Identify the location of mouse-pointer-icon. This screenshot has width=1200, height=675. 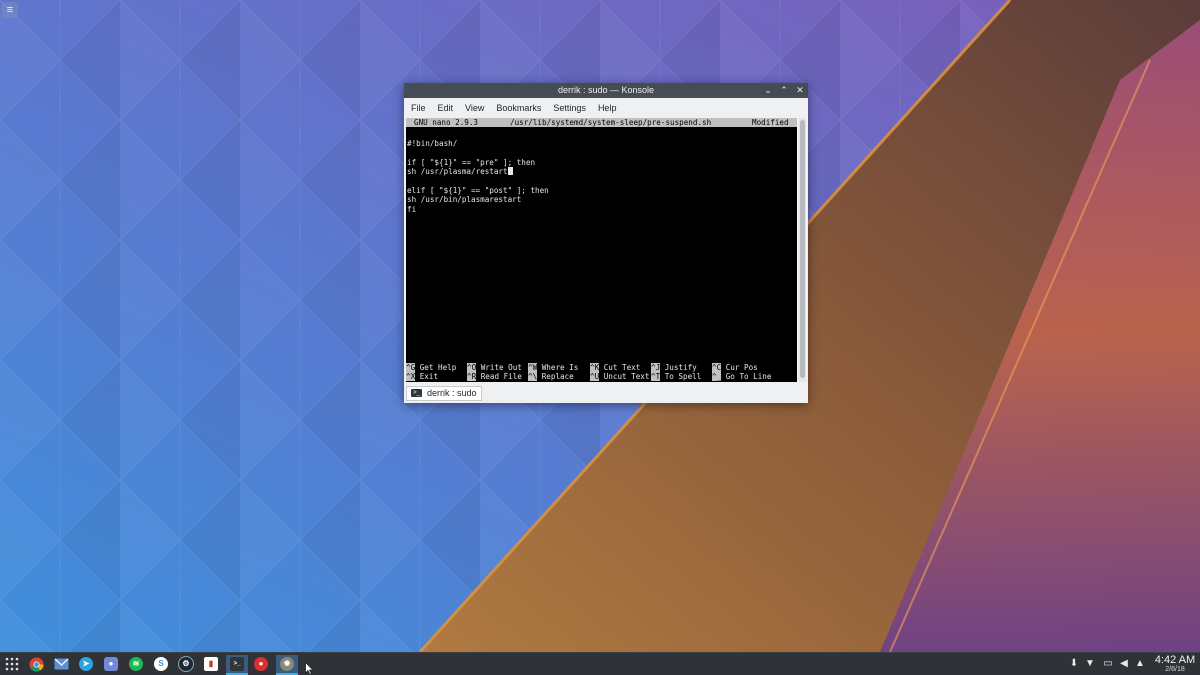
(309, 668).